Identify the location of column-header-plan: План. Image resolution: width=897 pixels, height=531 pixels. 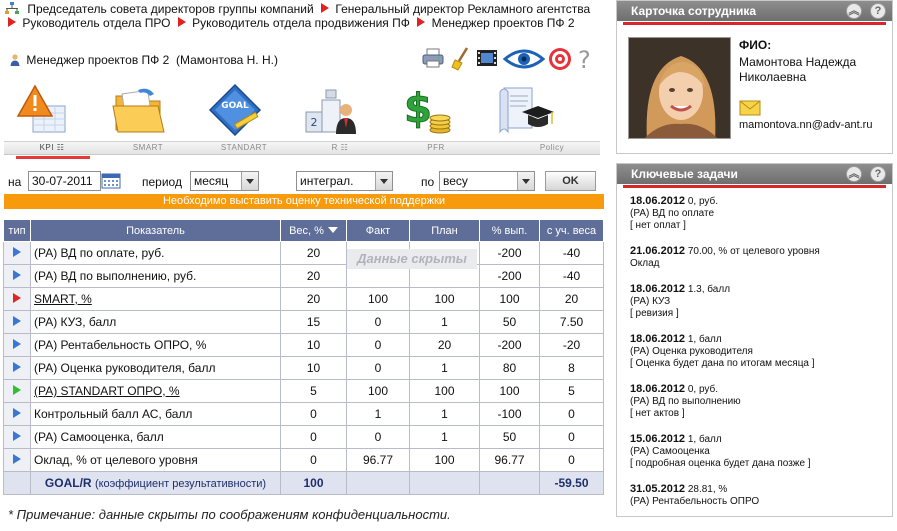
(444, 230).